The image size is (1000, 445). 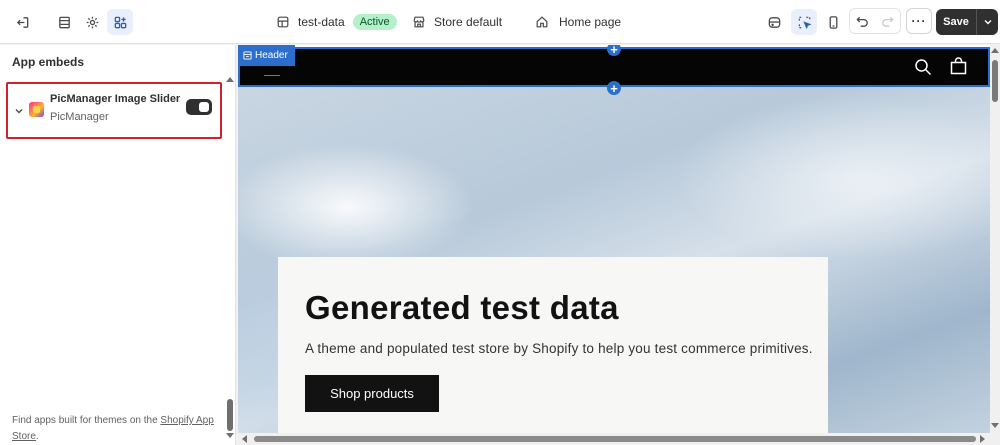 What do you see at coordinates (48, 62) in the screenshot?
I see `sidebar-title: App embeds` at bounding box center [48, 62].